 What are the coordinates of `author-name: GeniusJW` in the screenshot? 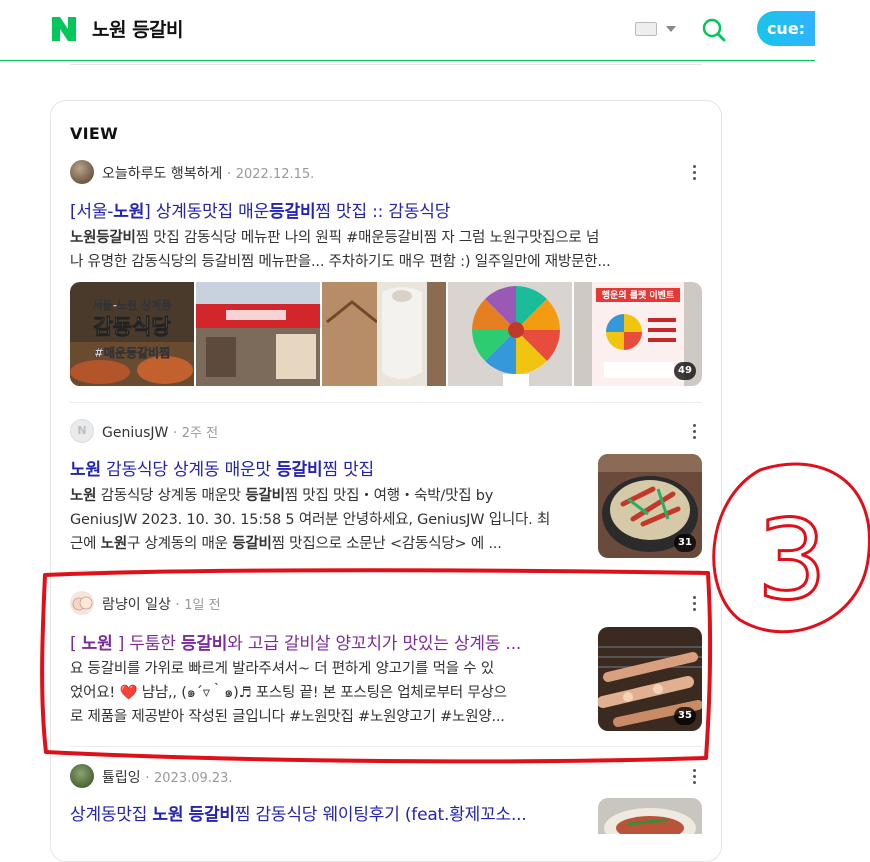 It's located at (135, 433).